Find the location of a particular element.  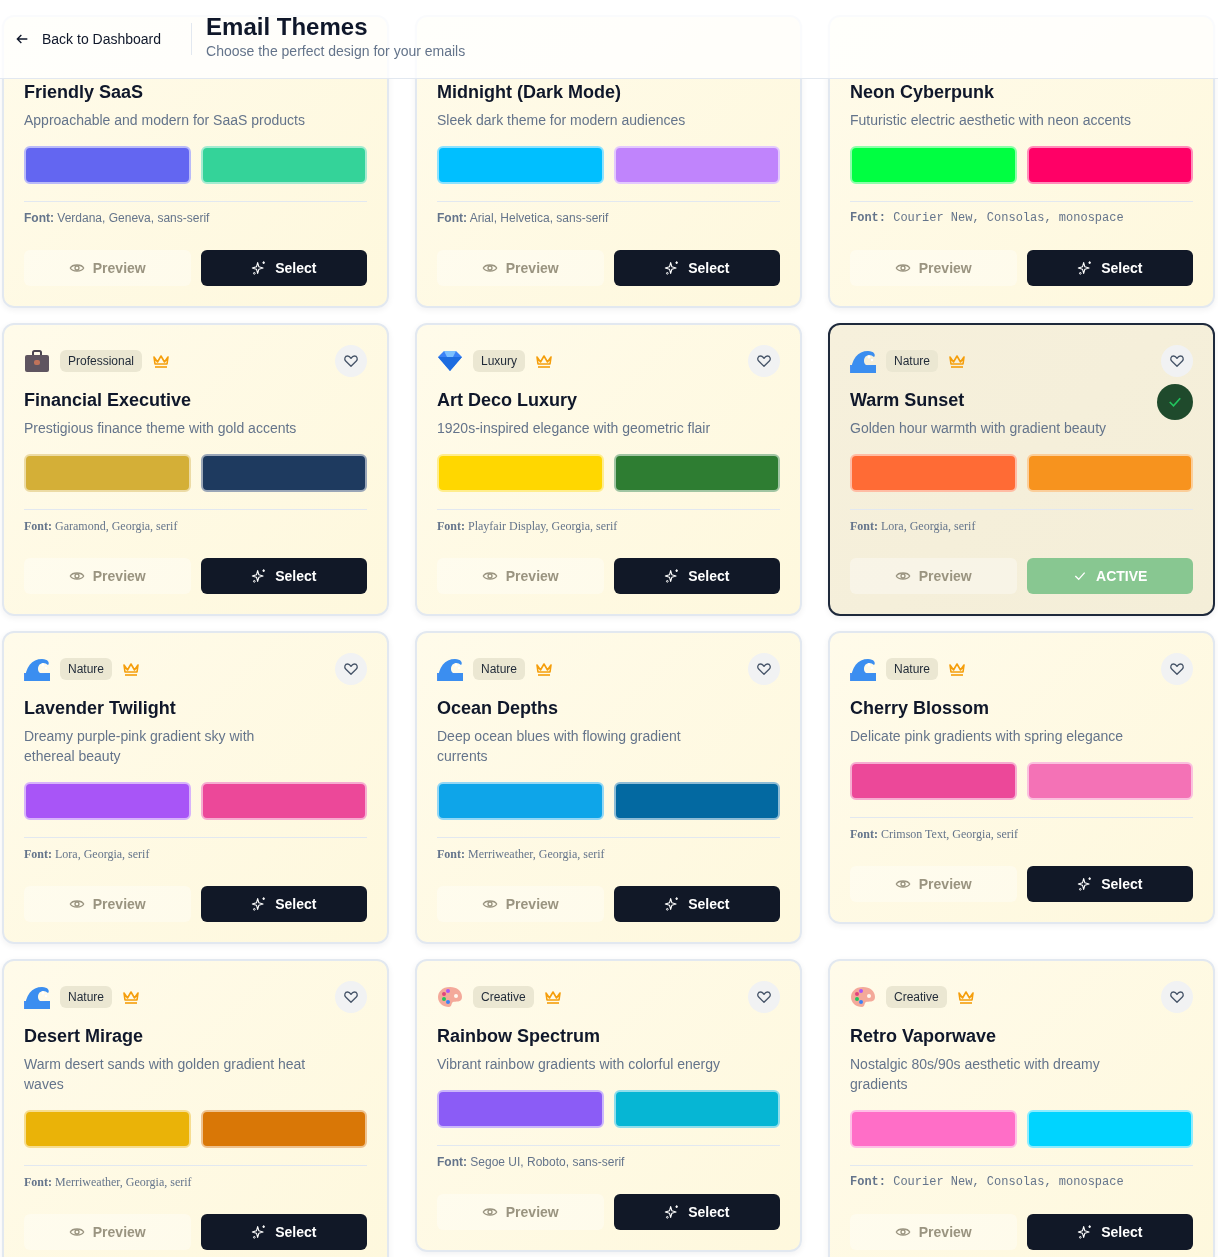

theme-description: 1920s-inspired elegance with geometric flair is located at coordinates (574, 428).